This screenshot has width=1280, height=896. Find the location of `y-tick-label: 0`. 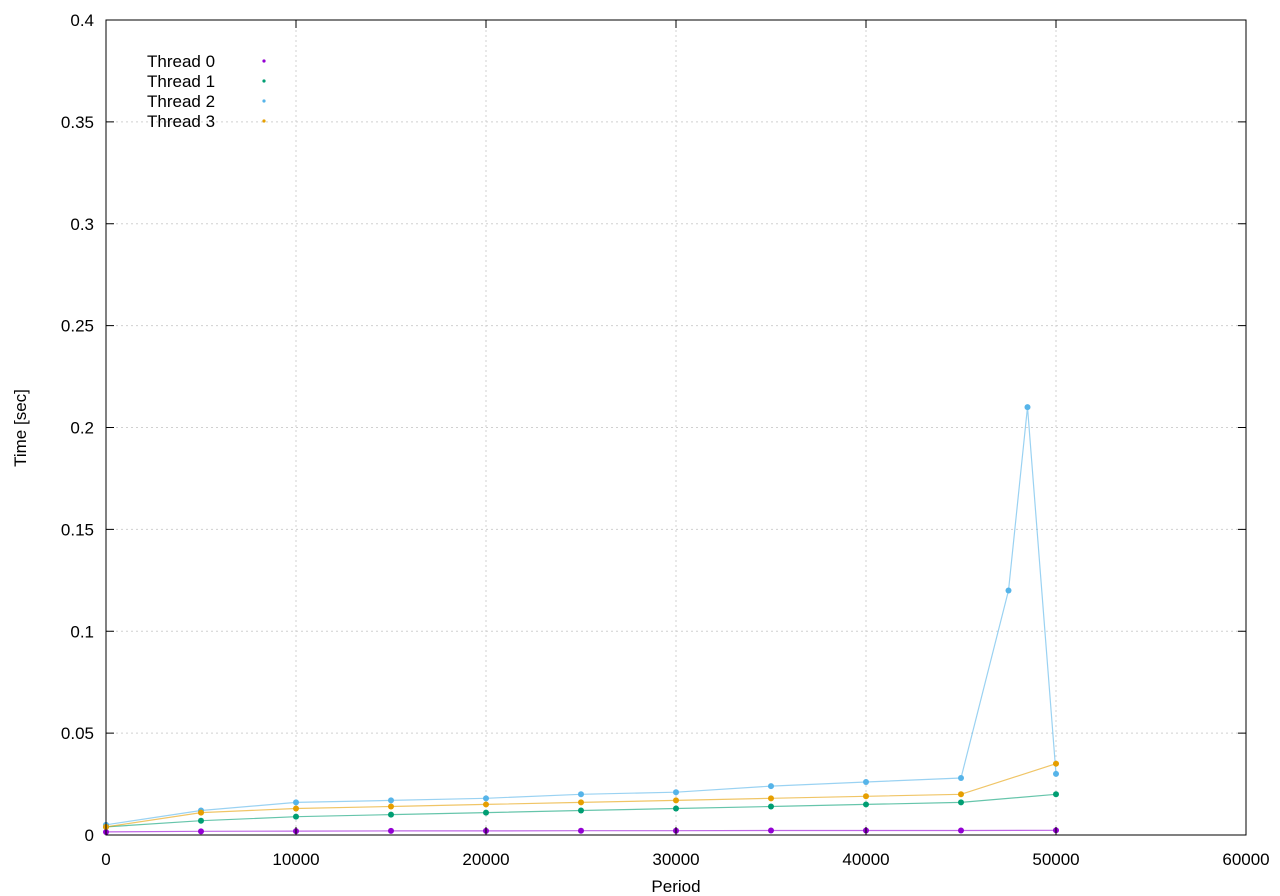

y-tick-label: 0 is located at coordinates (89, 835).